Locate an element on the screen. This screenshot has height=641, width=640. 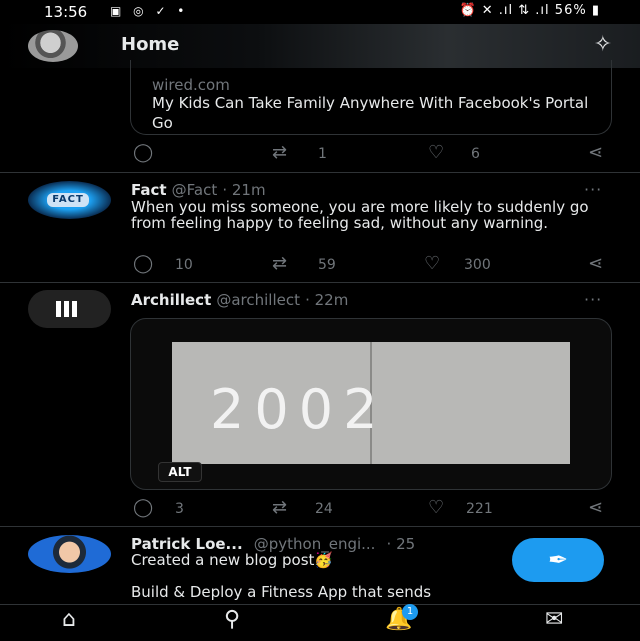
status-signal-icons: ⏰ ✕ .ıl ⇅ .ıl is located at coordinates (504, 10).